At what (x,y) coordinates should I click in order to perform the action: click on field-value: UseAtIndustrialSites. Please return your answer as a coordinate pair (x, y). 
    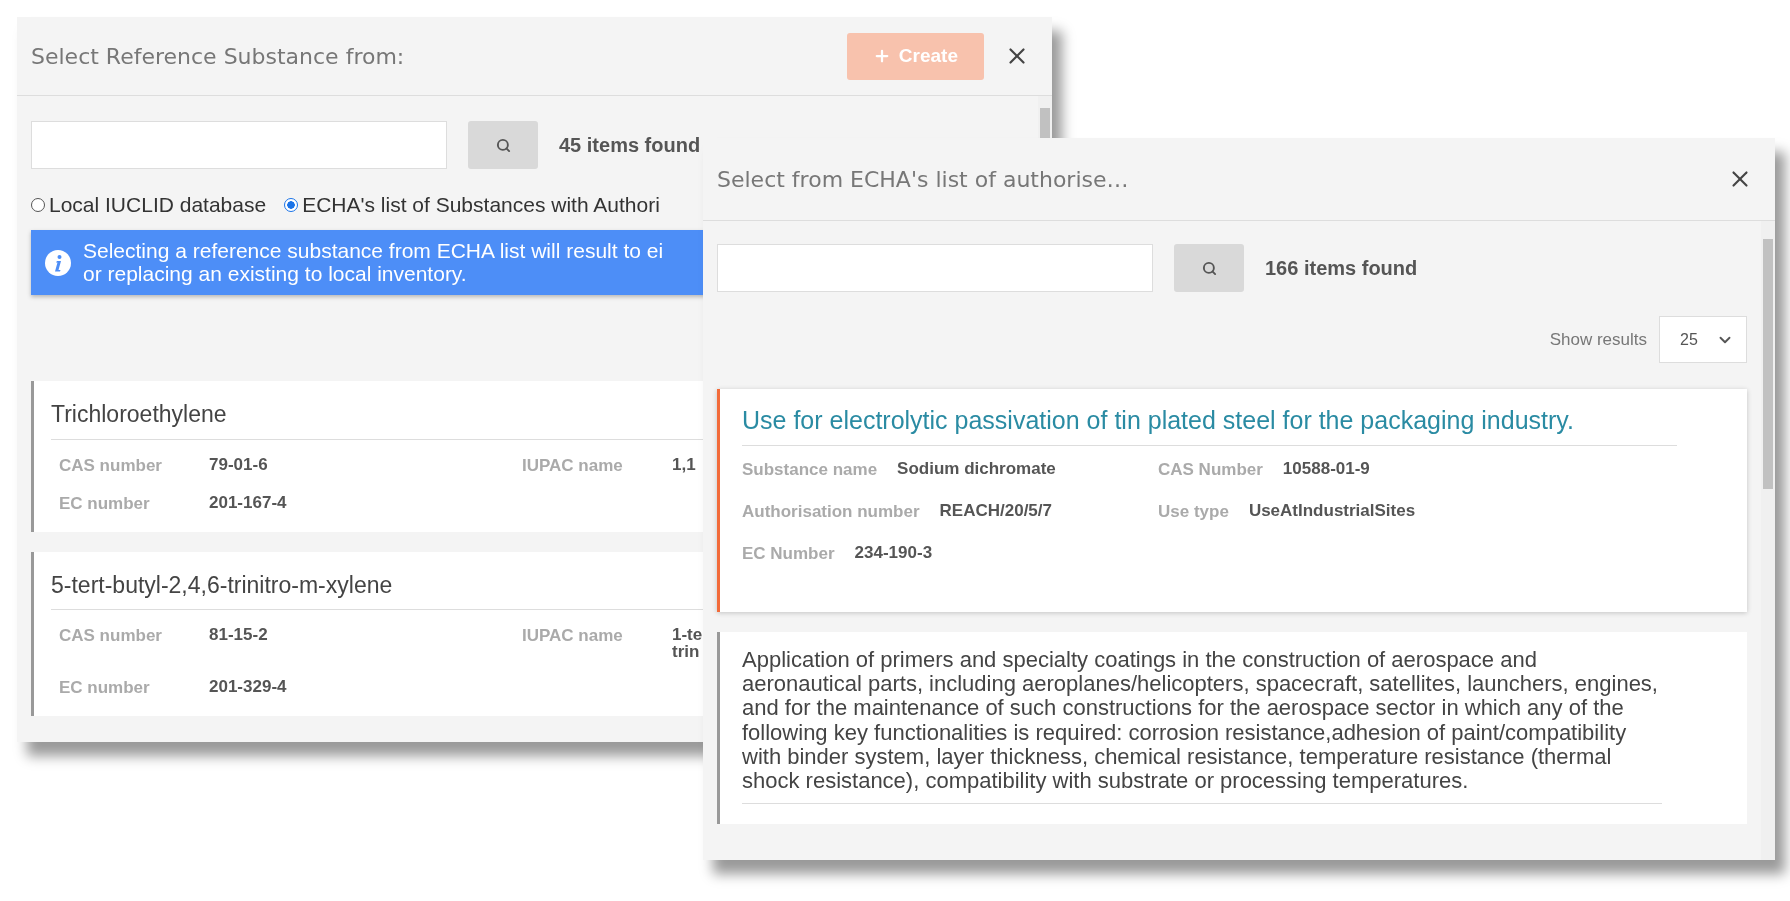
    Looking at the image, I should click on (1332, 512).